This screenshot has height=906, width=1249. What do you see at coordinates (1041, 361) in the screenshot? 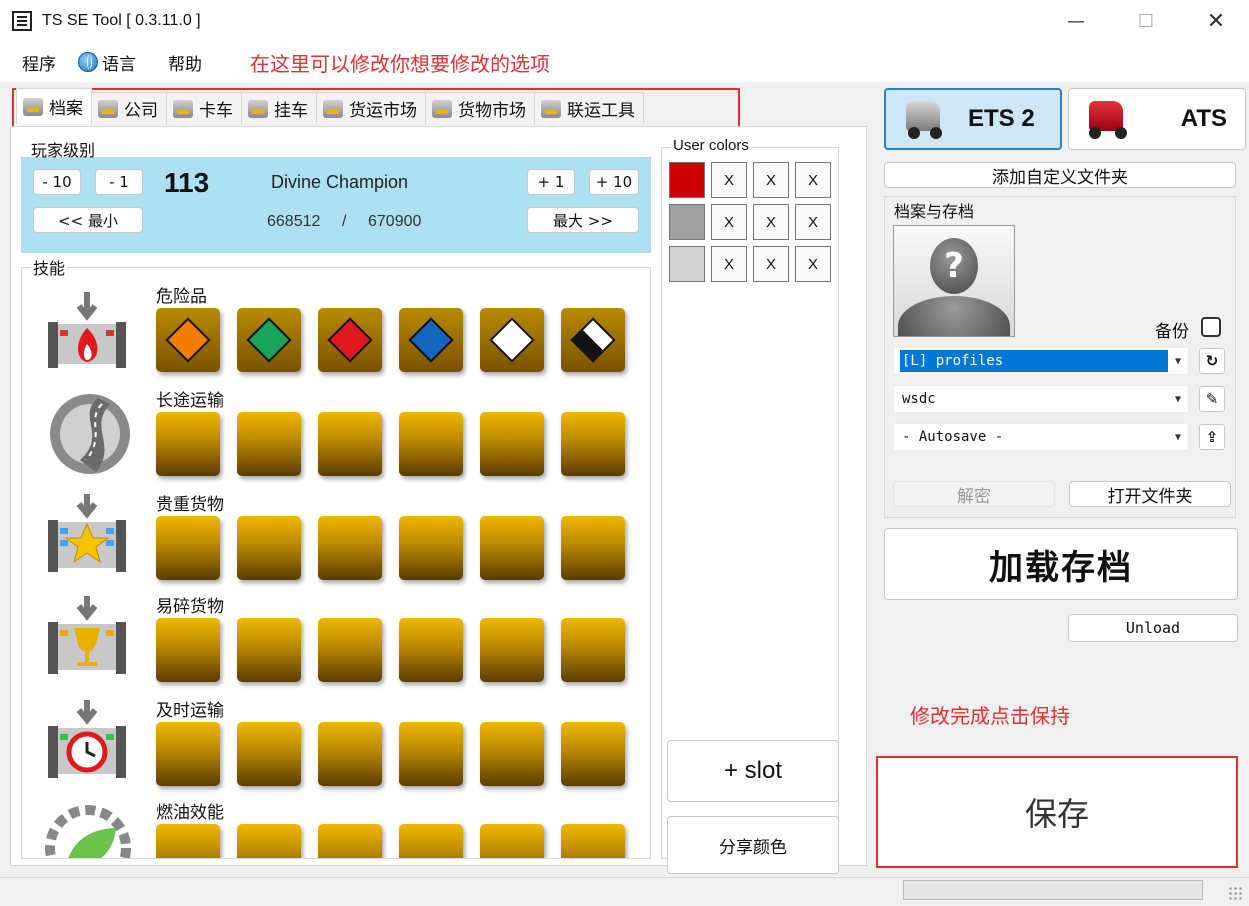
I see `profile-folder-select: [L] profiles ▼` at bounding box center [1041, 361].